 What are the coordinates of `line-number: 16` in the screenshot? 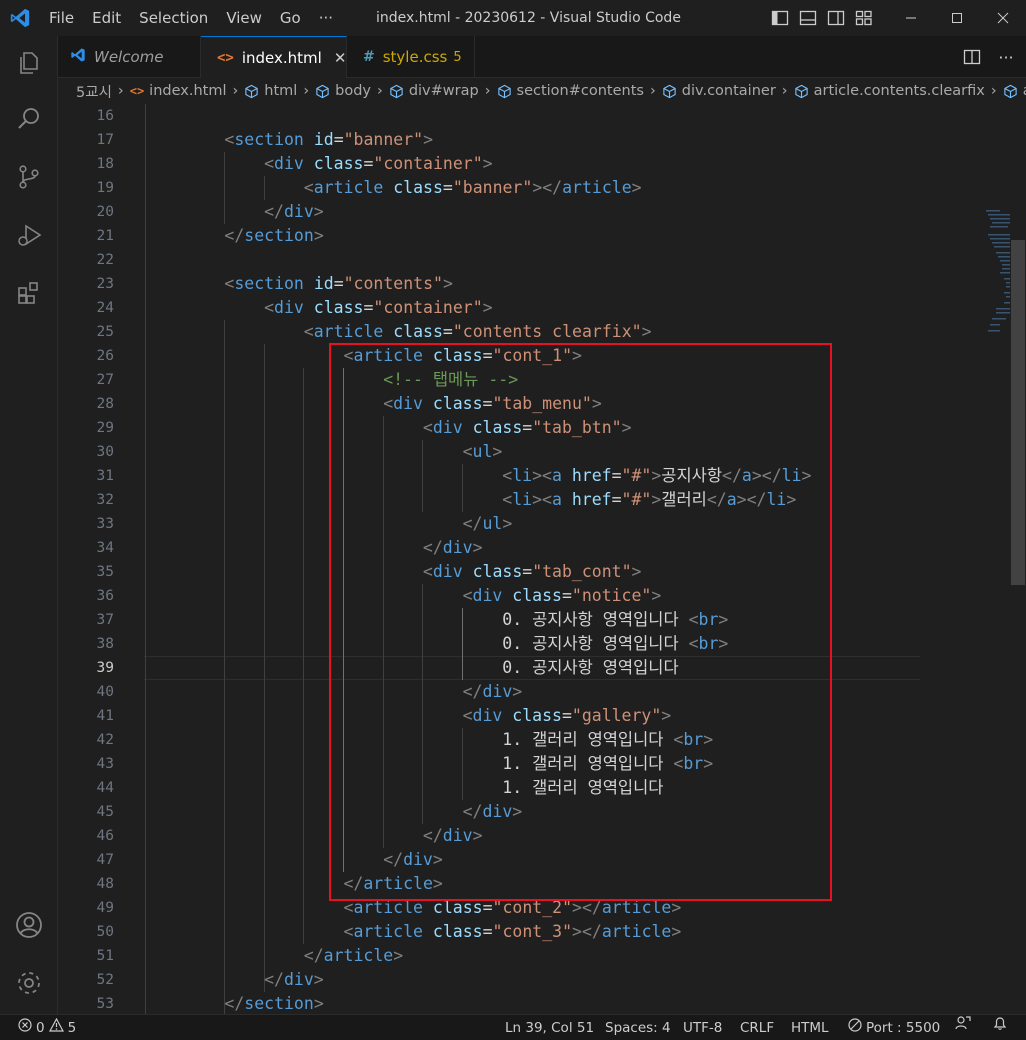 It's located at (105, 116).